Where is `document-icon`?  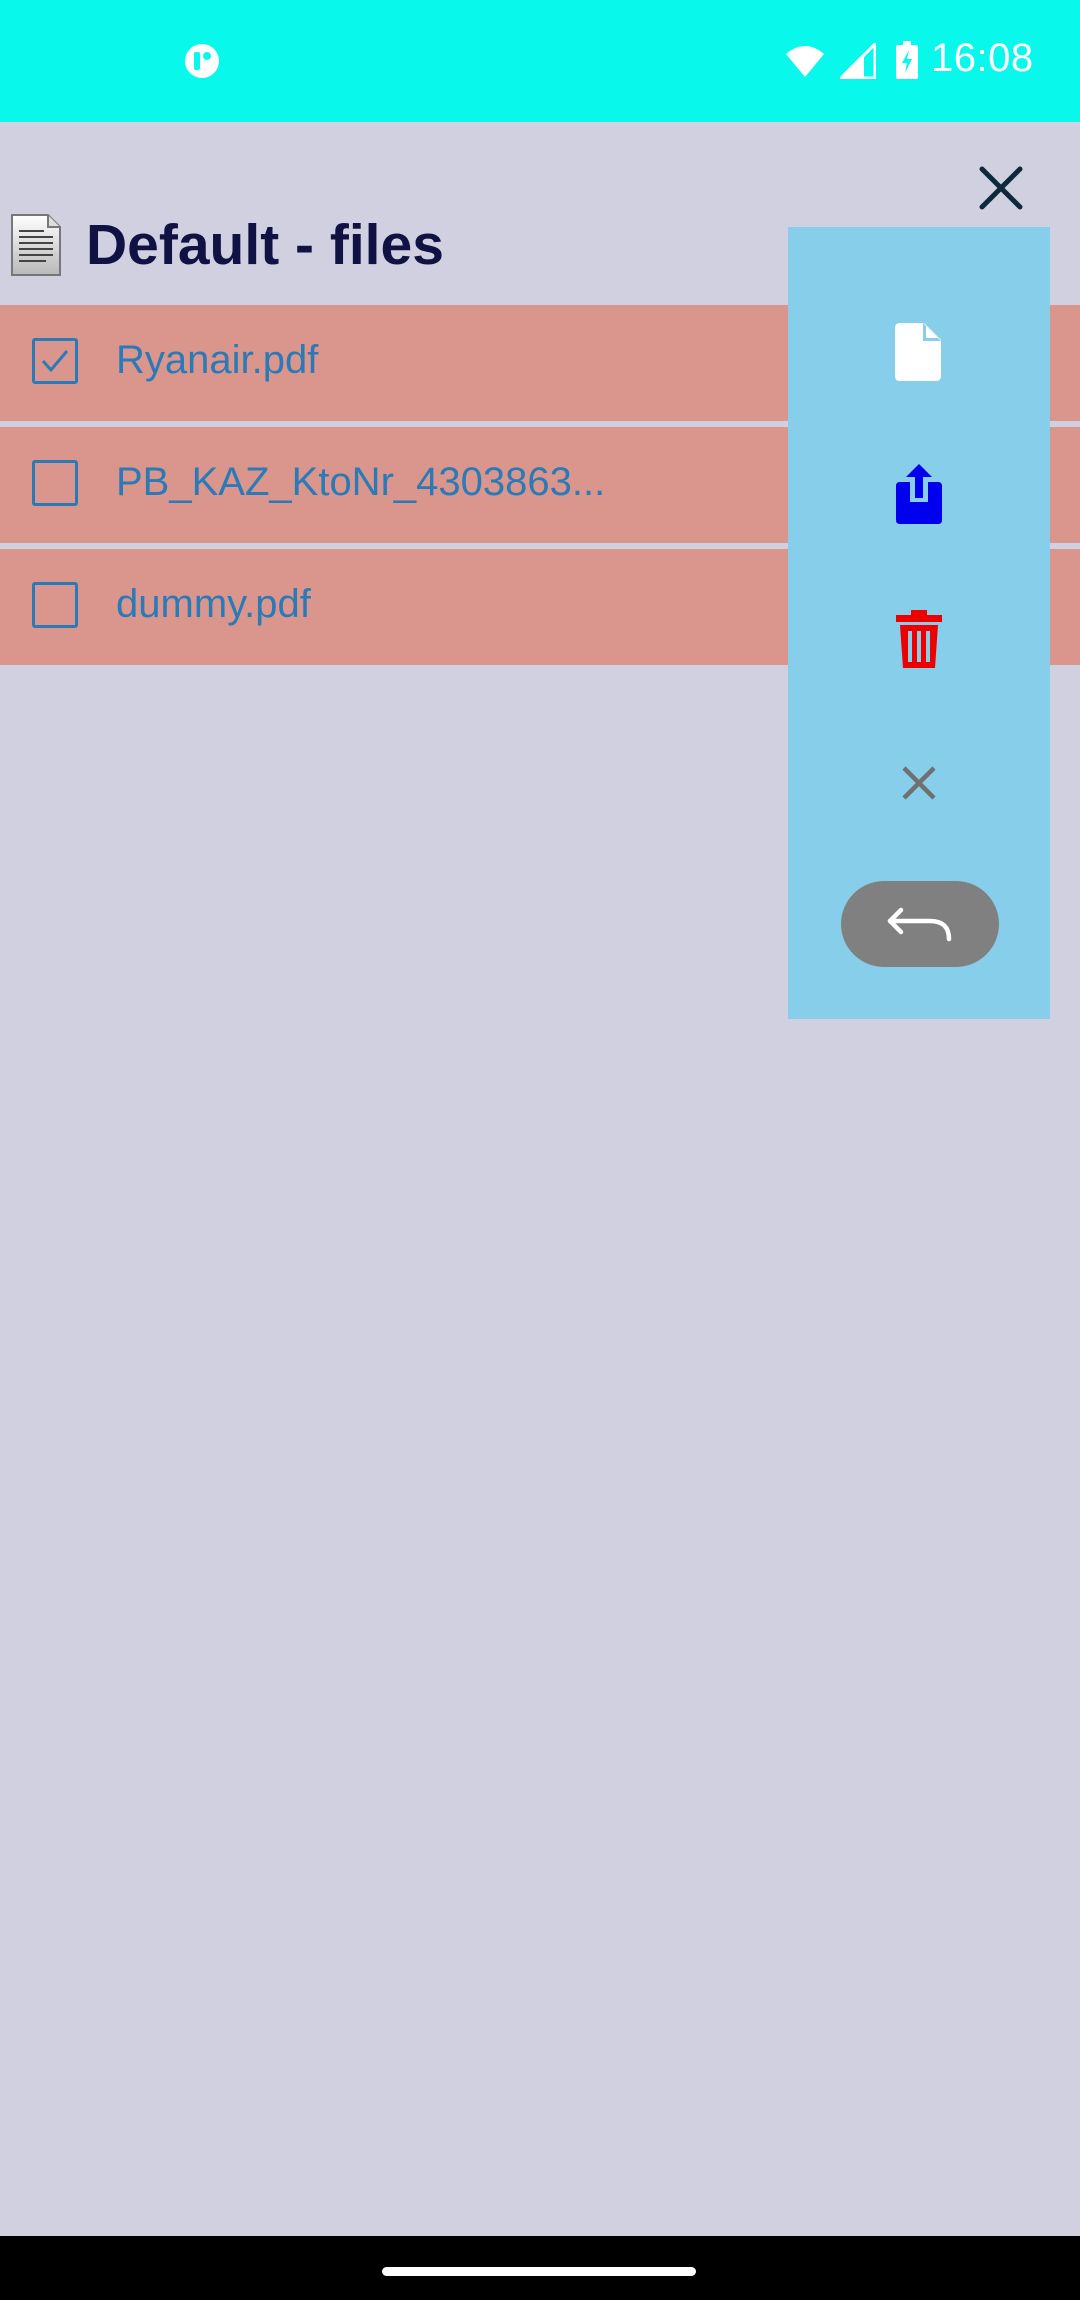 document-icon is located at coordinates (36, 245).